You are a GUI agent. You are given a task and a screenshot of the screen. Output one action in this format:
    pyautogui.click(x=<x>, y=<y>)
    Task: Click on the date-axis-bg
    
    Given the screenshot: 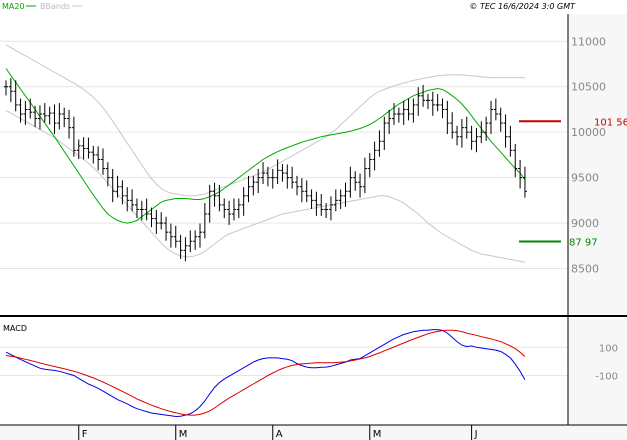 What is the action you would take?
    pyautogui.click(x=313, y=432)
    